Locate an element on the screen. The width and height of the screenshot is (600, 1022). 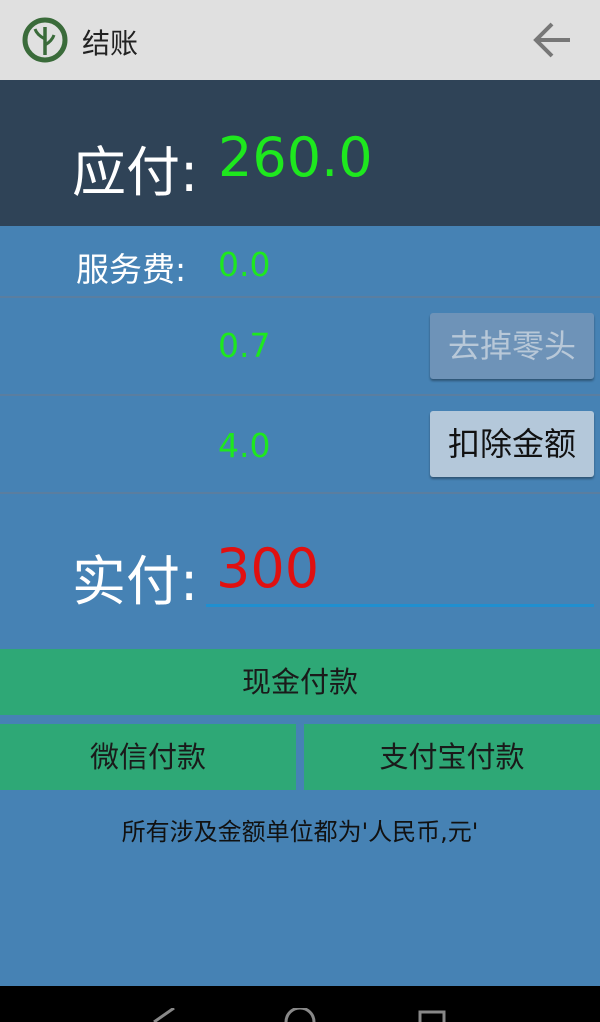
currency-note: 所有涉及金额单位都为'人民币,元' is located at coordinates (300, 832).